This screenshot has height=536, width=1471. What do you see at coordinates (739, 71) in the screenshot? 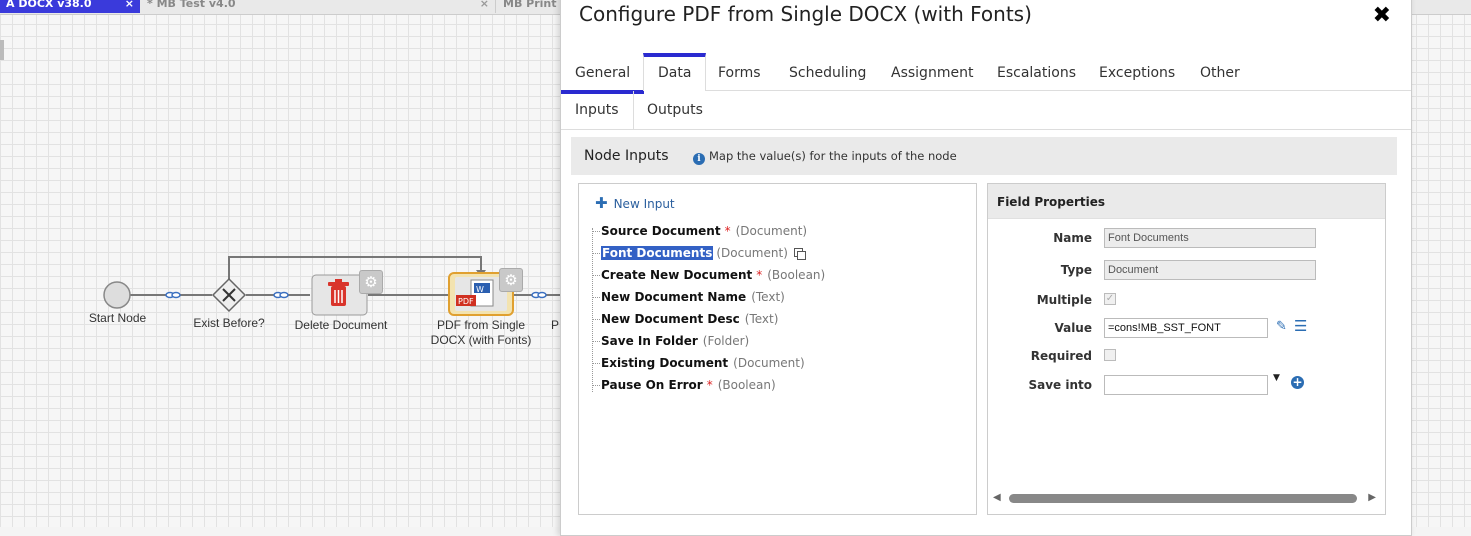
I see `tab-forms: Forms` at bounding box center [739, 71].